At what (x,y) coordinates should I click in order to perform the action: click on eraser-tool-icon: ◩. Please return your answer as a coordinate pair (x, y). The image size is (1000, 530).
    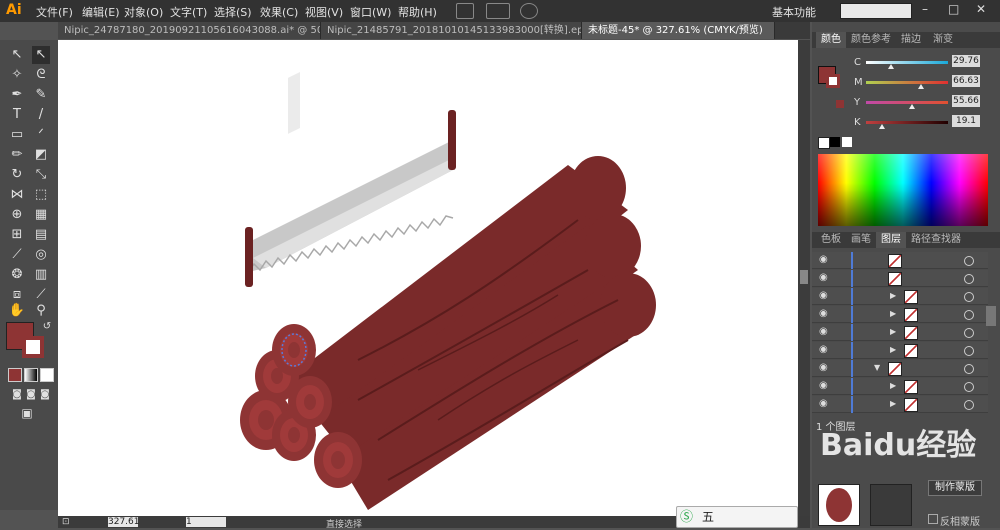
    Looking at the image, I should click on (41, 155).